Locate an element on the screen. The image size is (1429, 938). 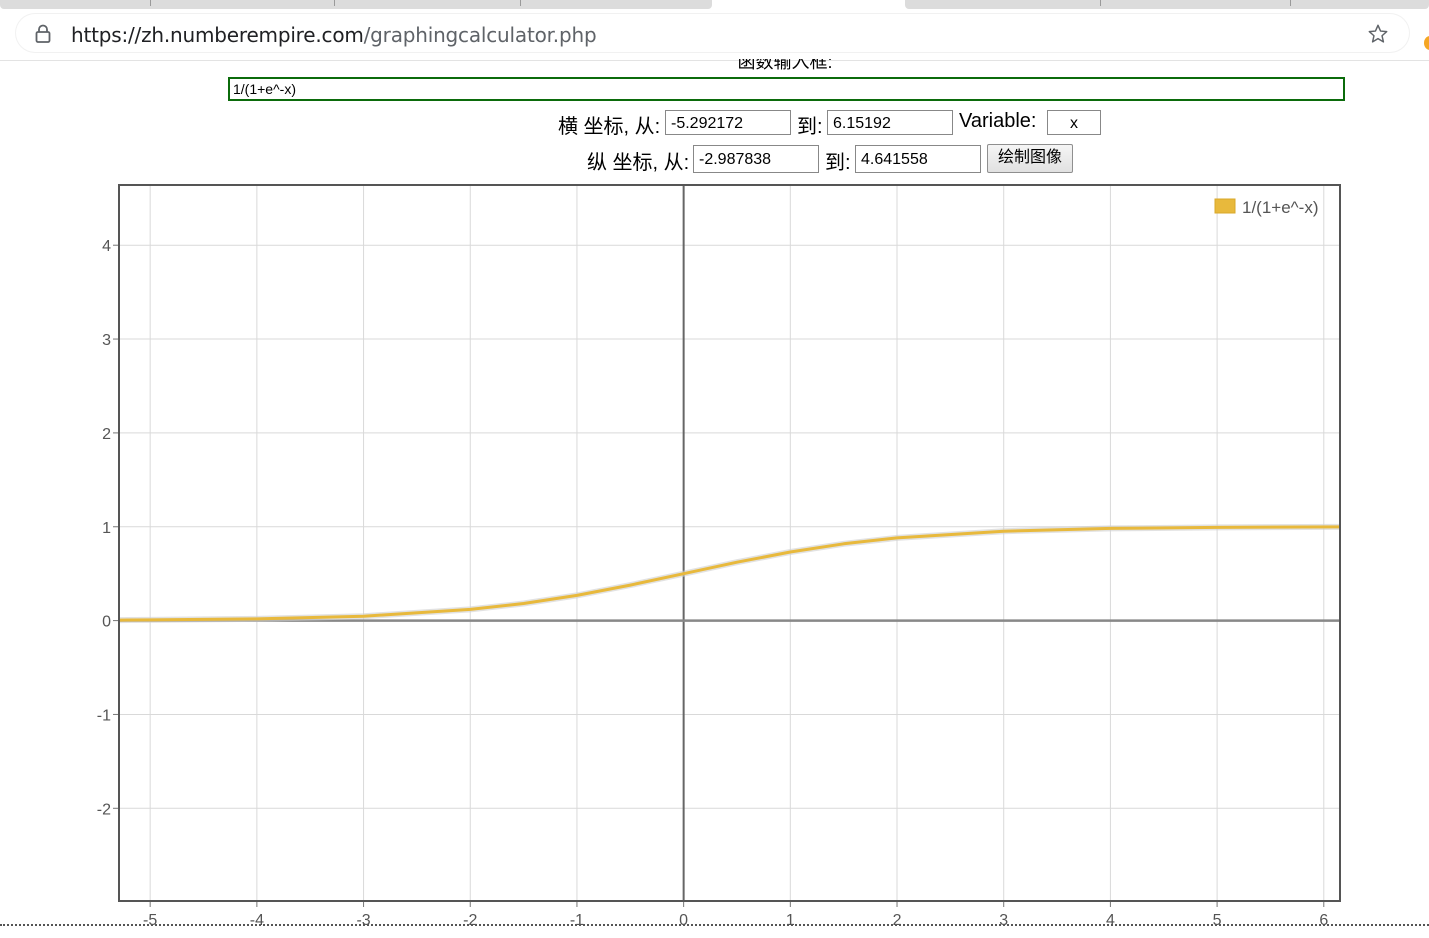
legend: 1/(1+e^-x) is located at coordinates (1266, 207).